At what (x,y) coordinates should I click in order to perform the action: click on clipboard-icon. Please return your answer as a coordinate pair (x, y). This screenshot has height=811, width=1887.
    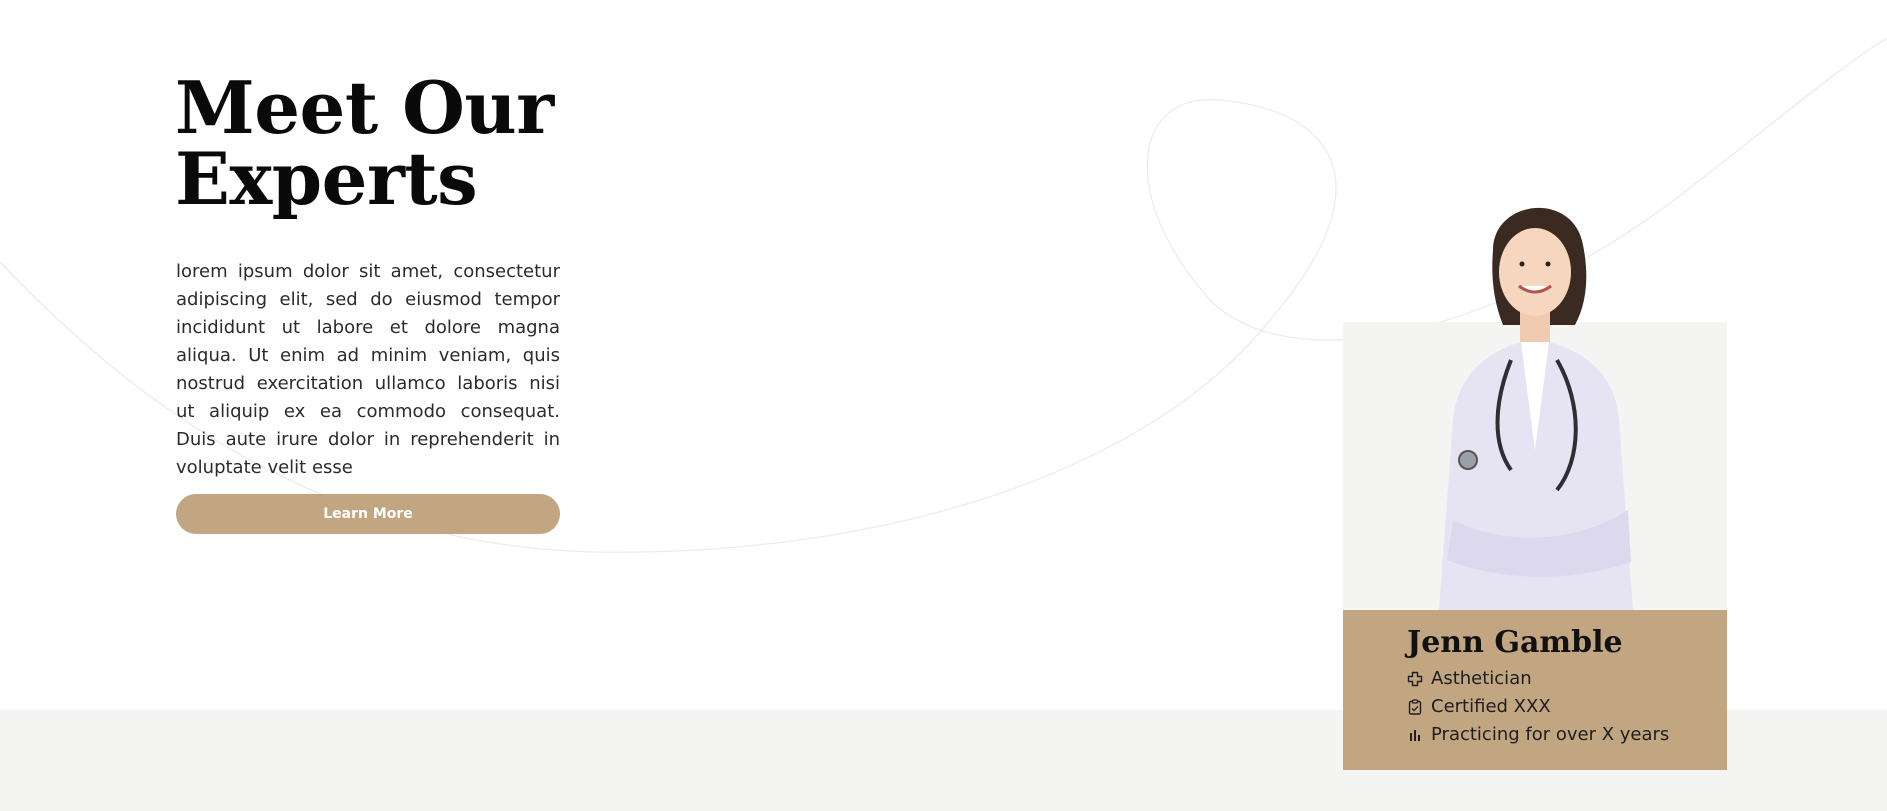
    Looking at the image, I should click on (1415, 706).